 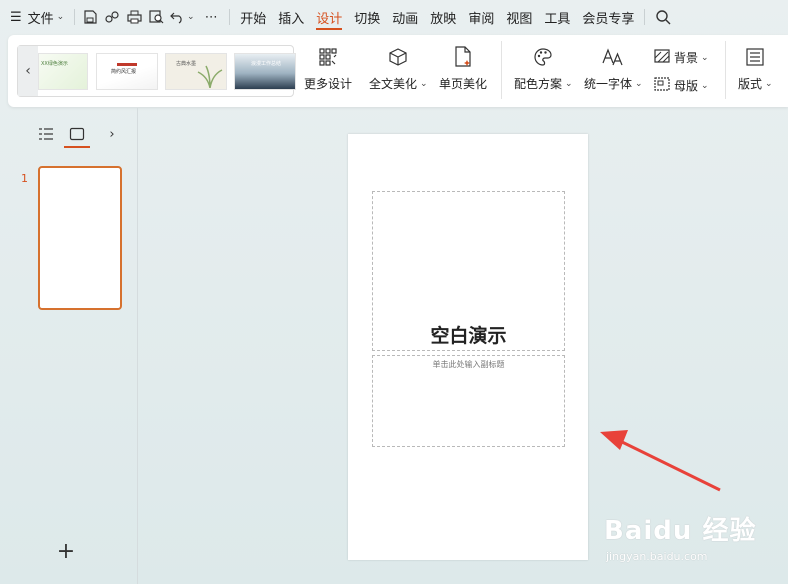 I want to click on baidu-watermark: Baidu 经验 jingyan.baidu.com, so click(x=680, y=540).